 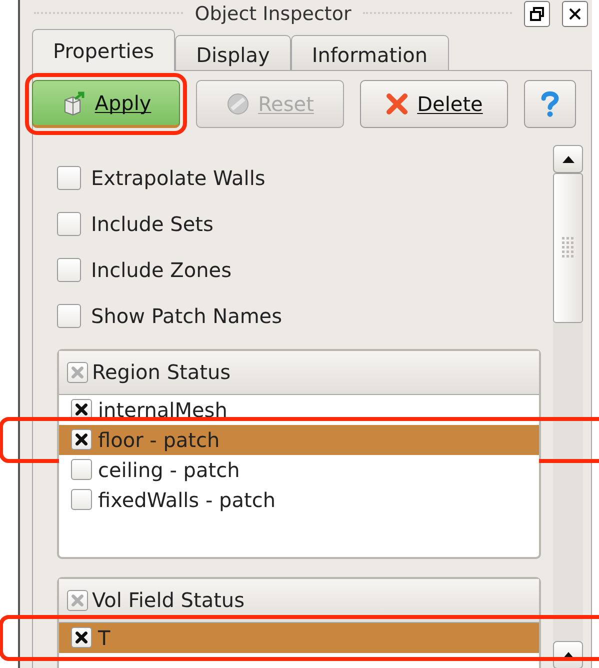 What do you see at coordinates (168, 600) in the screenshot?
I see `list-title: Vol Field Status` at bounding box center [168, 600].